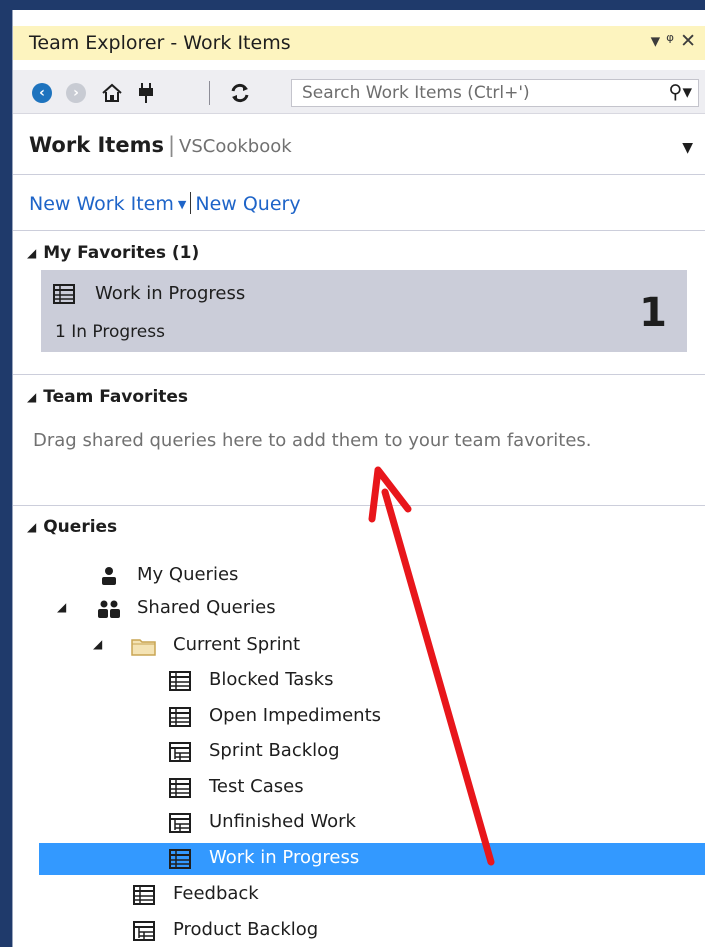  Describe the element at coordinates (206, 607) in the screenshot. I see `tree-item-label: Shared Queries` at that location.